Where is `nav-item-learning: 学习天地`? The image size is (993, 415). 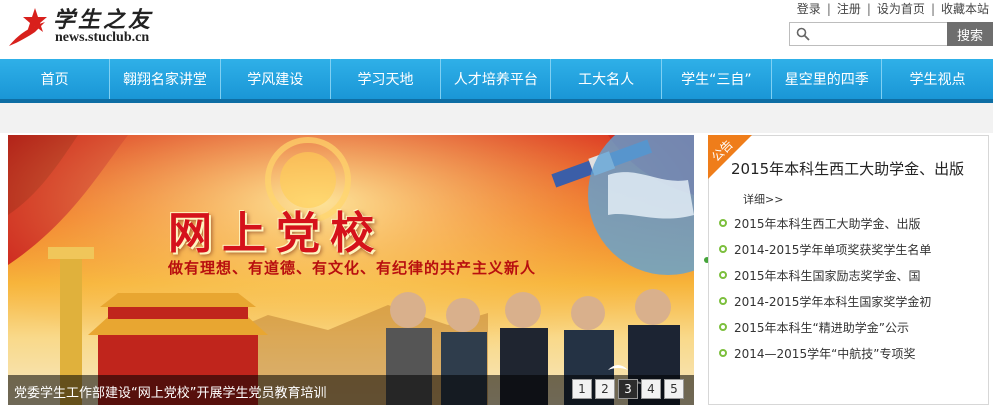
nav-item-learning: 学习天地 is located at coordinates (386, 79).